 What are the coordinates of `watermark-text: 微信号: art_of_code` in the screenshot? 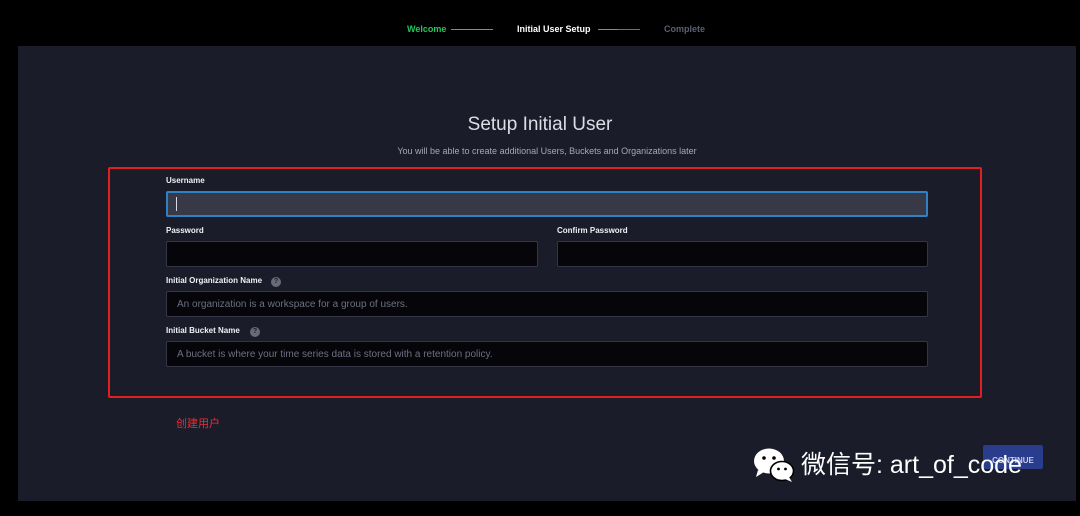 It's located at (911, 465).